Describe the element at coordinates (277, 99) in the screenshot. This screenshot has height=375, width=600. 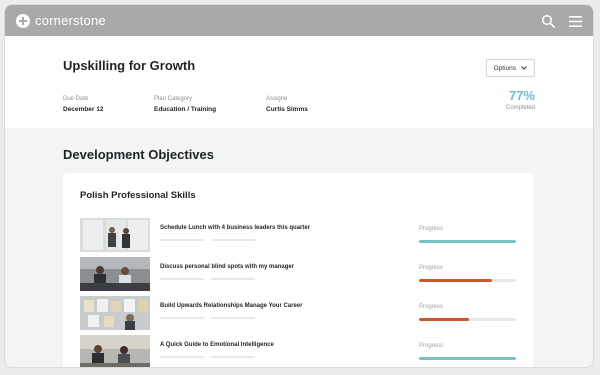
I see `assignee-label: Assigne` at that location.